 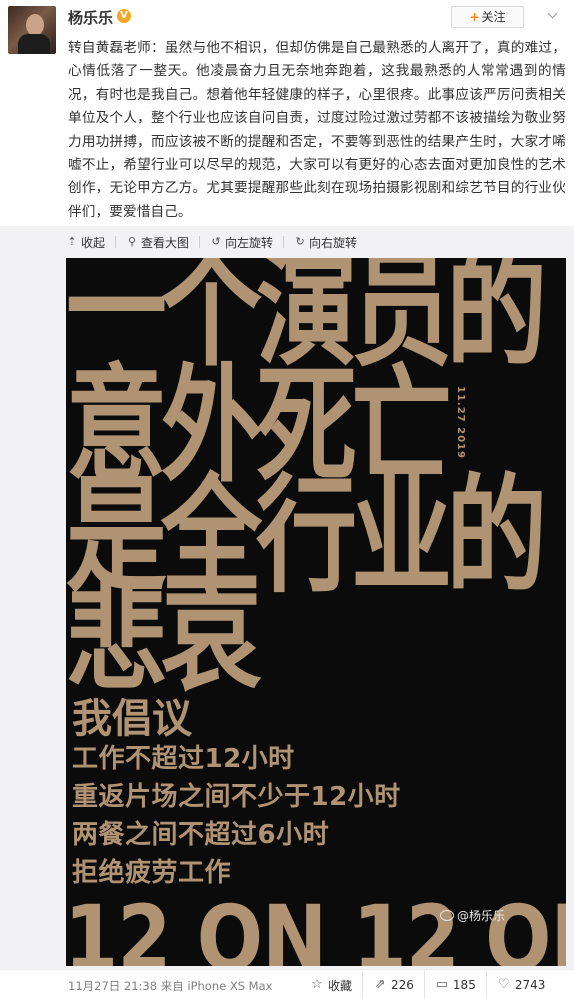 What do you see at coordinates (300, 241) in the screenshot?
I see `rotate-right-icon: ↻` at bounding box center [300, 241].